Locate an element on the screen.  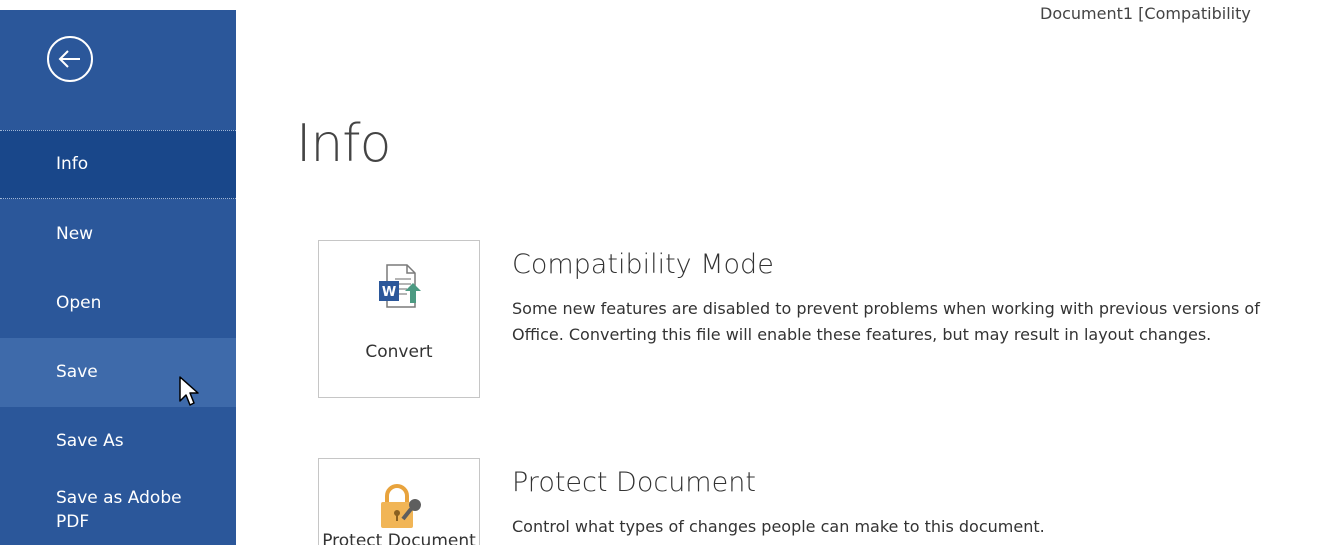
convert-label: Convert is located at coordinates (399, 352).